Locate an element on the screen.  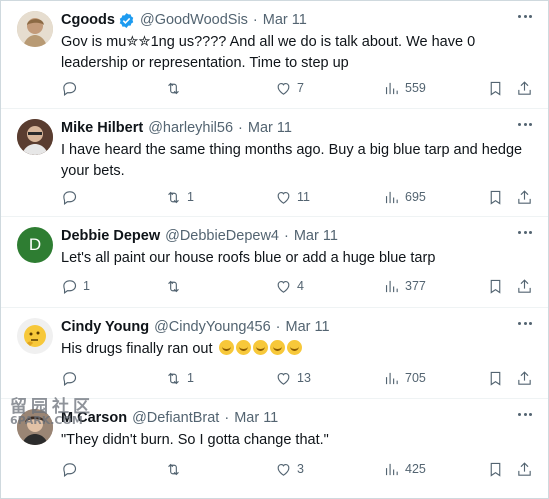
like-button: 11 is located at coordinates (292, 197).